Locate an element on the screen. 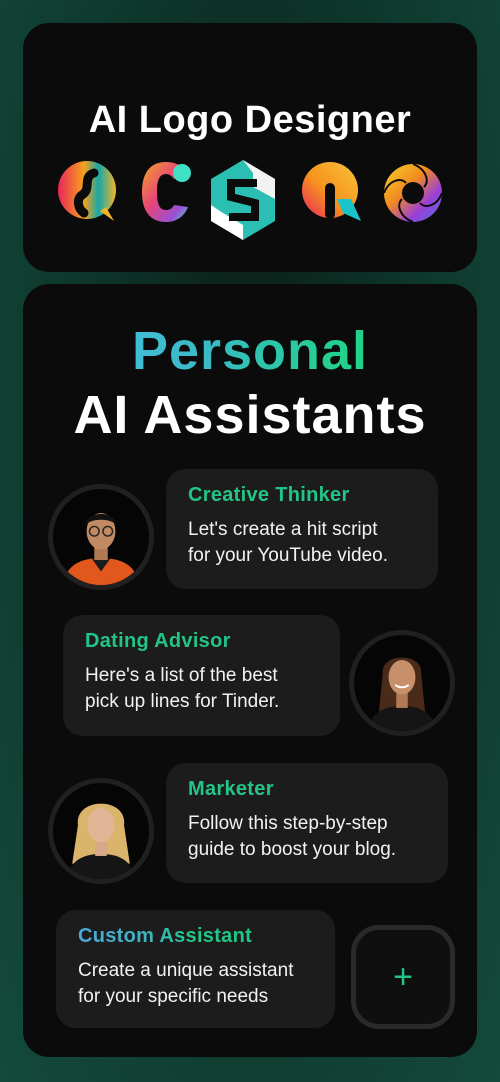  c-gradient-logo-icon is located at coordinates (166, 192).